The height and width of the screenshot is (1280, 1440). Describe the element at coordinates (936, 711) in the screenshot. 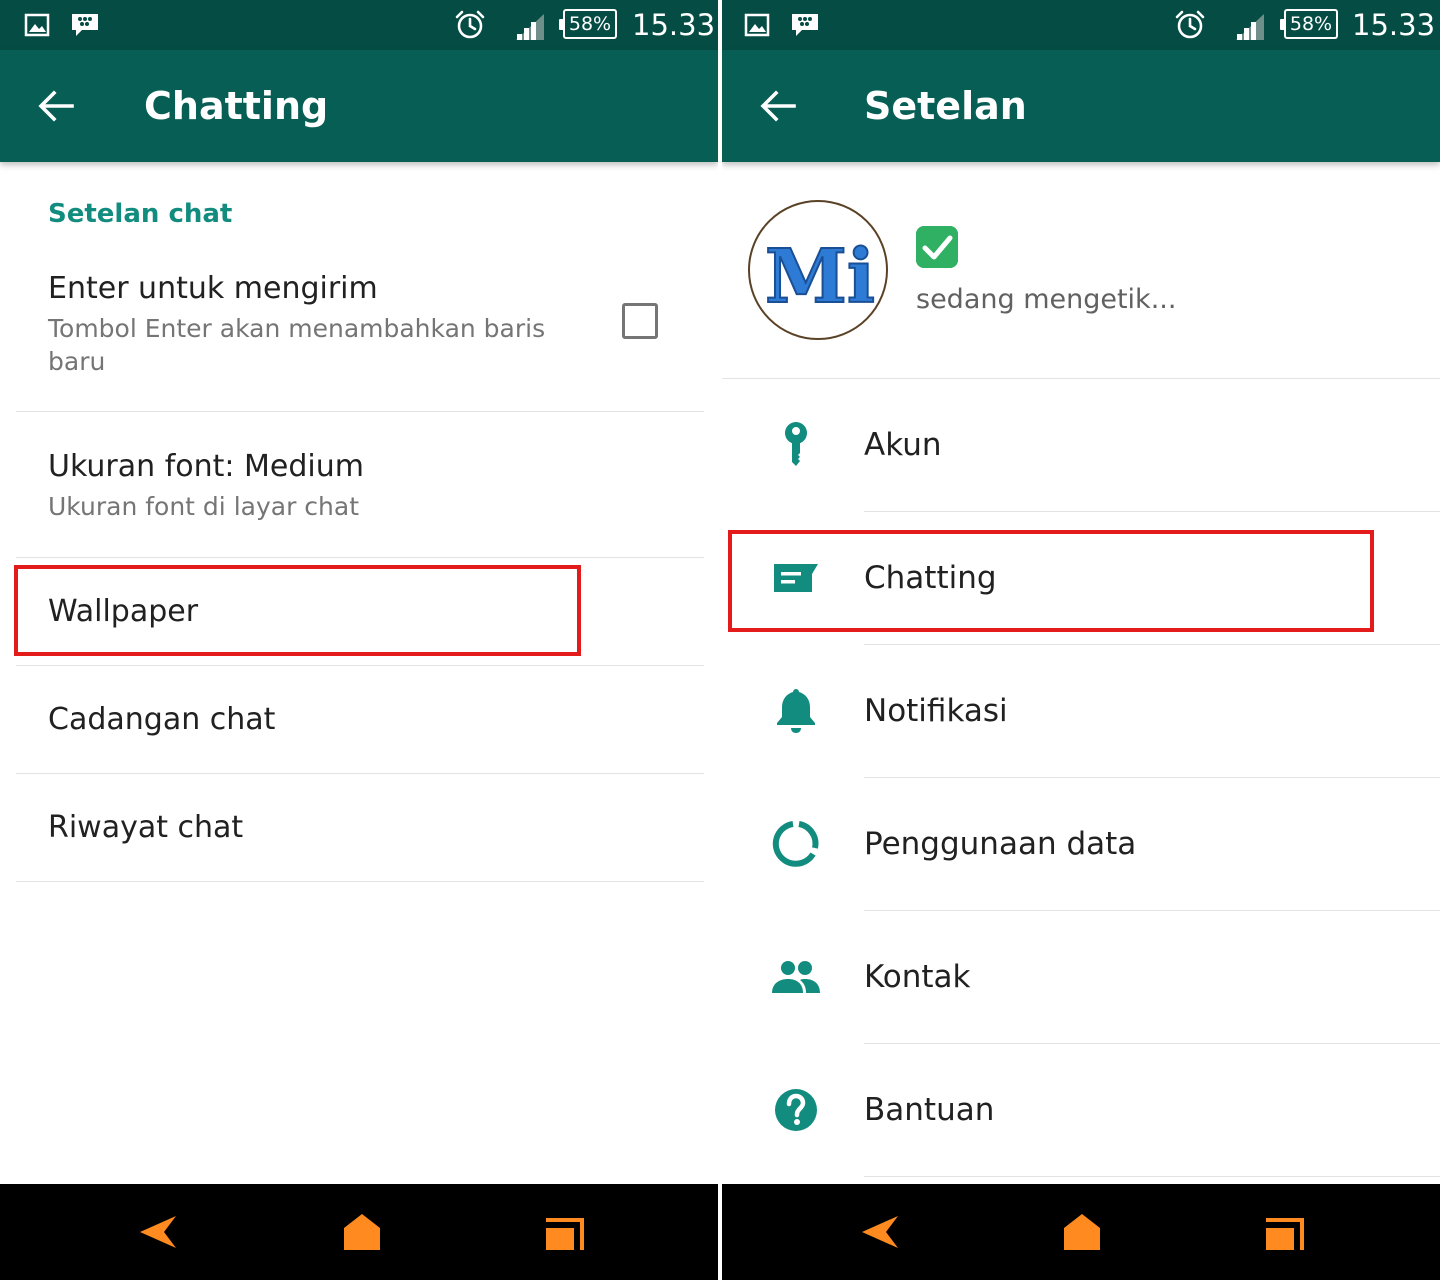

I see `settings-item-label: Notifikasi` at that location.